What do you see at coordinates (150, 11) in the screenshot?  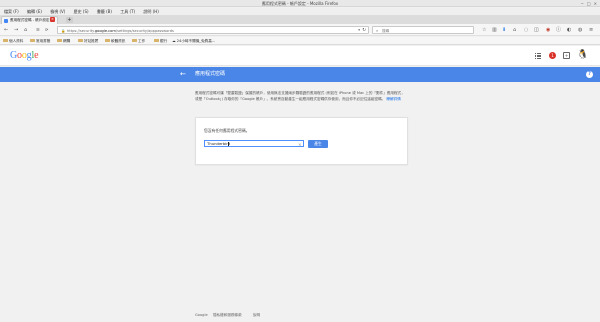 I see `menu-help: 說明 (H)` at bounding box center [150, 11].